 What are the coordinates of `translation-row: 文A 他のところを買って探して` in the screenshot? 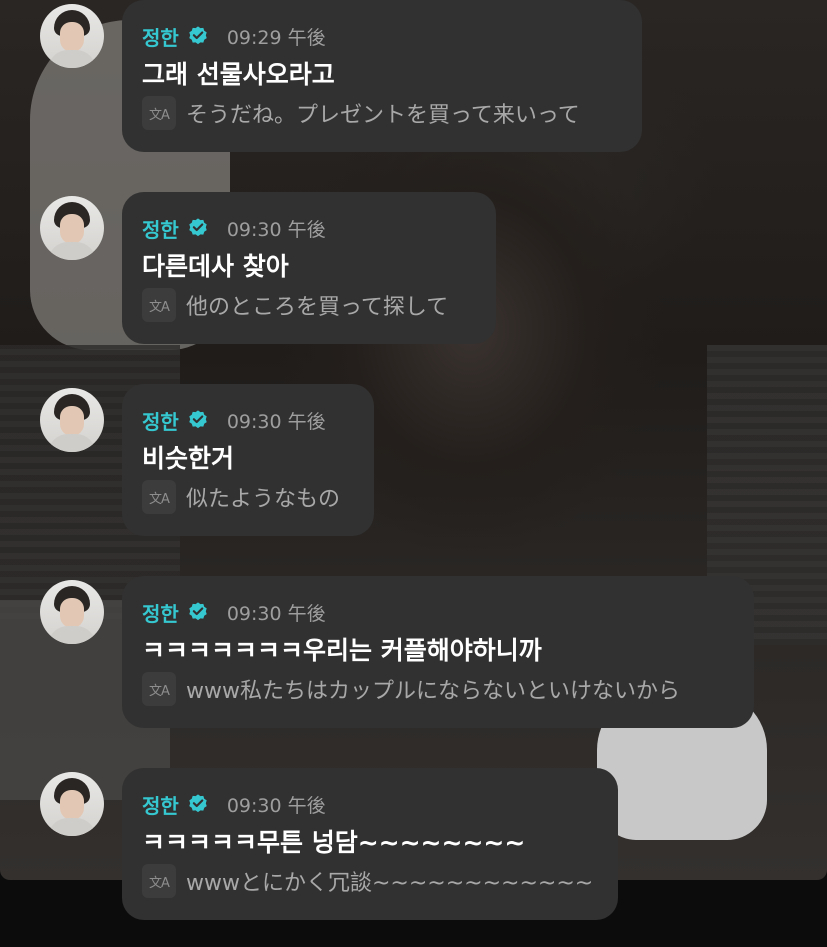 It's located at (308, 305).